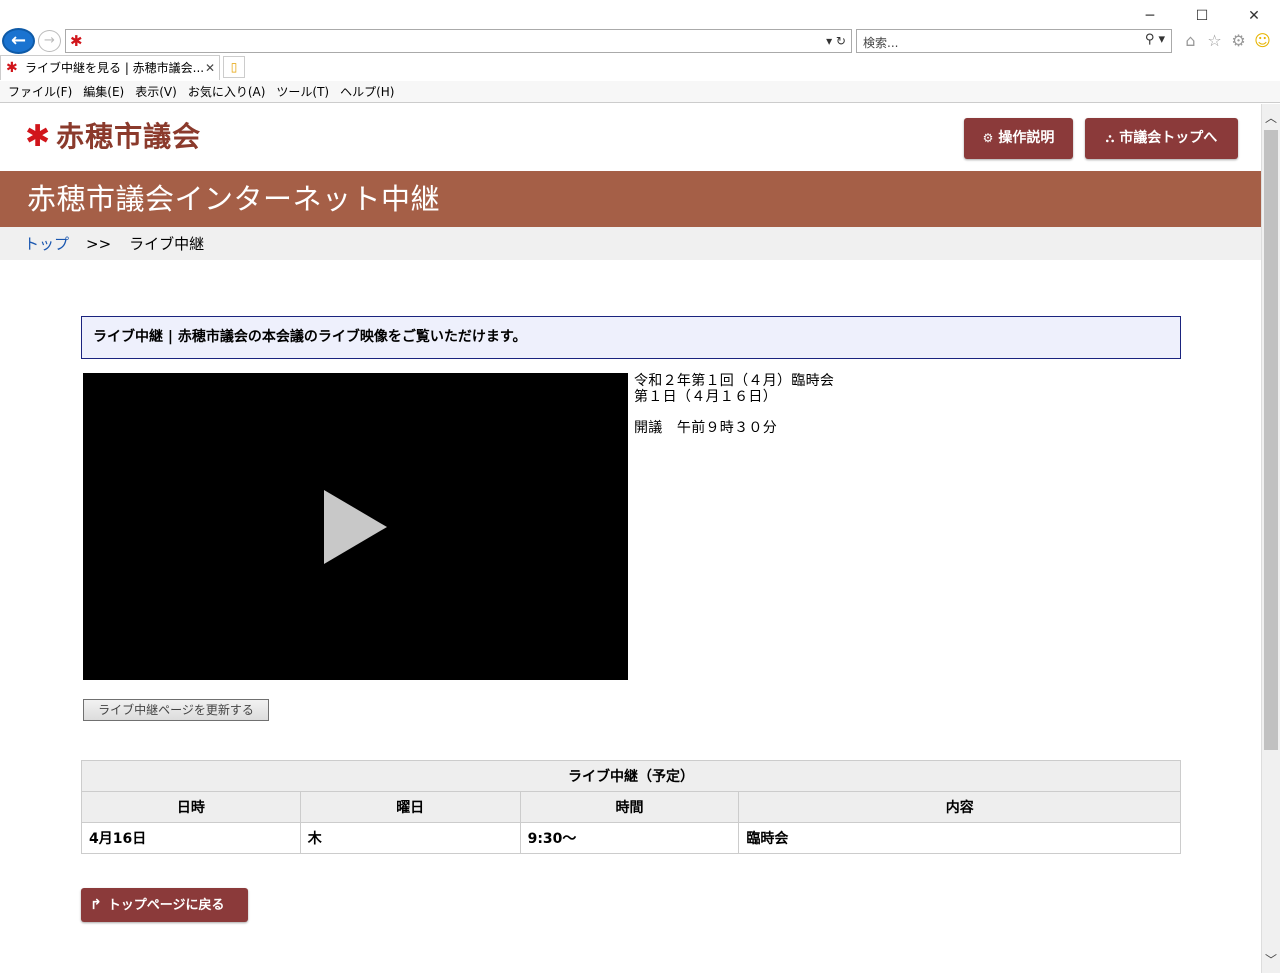 The width and height of the screenshot is (1280, 973). I want to click on session-day: 第１日（４月１６日）, so click(705, 397).